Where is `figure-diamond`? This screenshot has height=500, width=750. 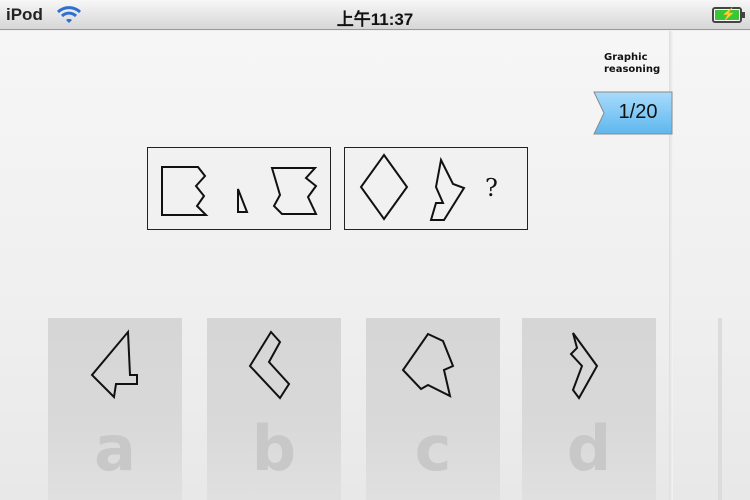
figure-diamond is located at coordinates (384, 187).